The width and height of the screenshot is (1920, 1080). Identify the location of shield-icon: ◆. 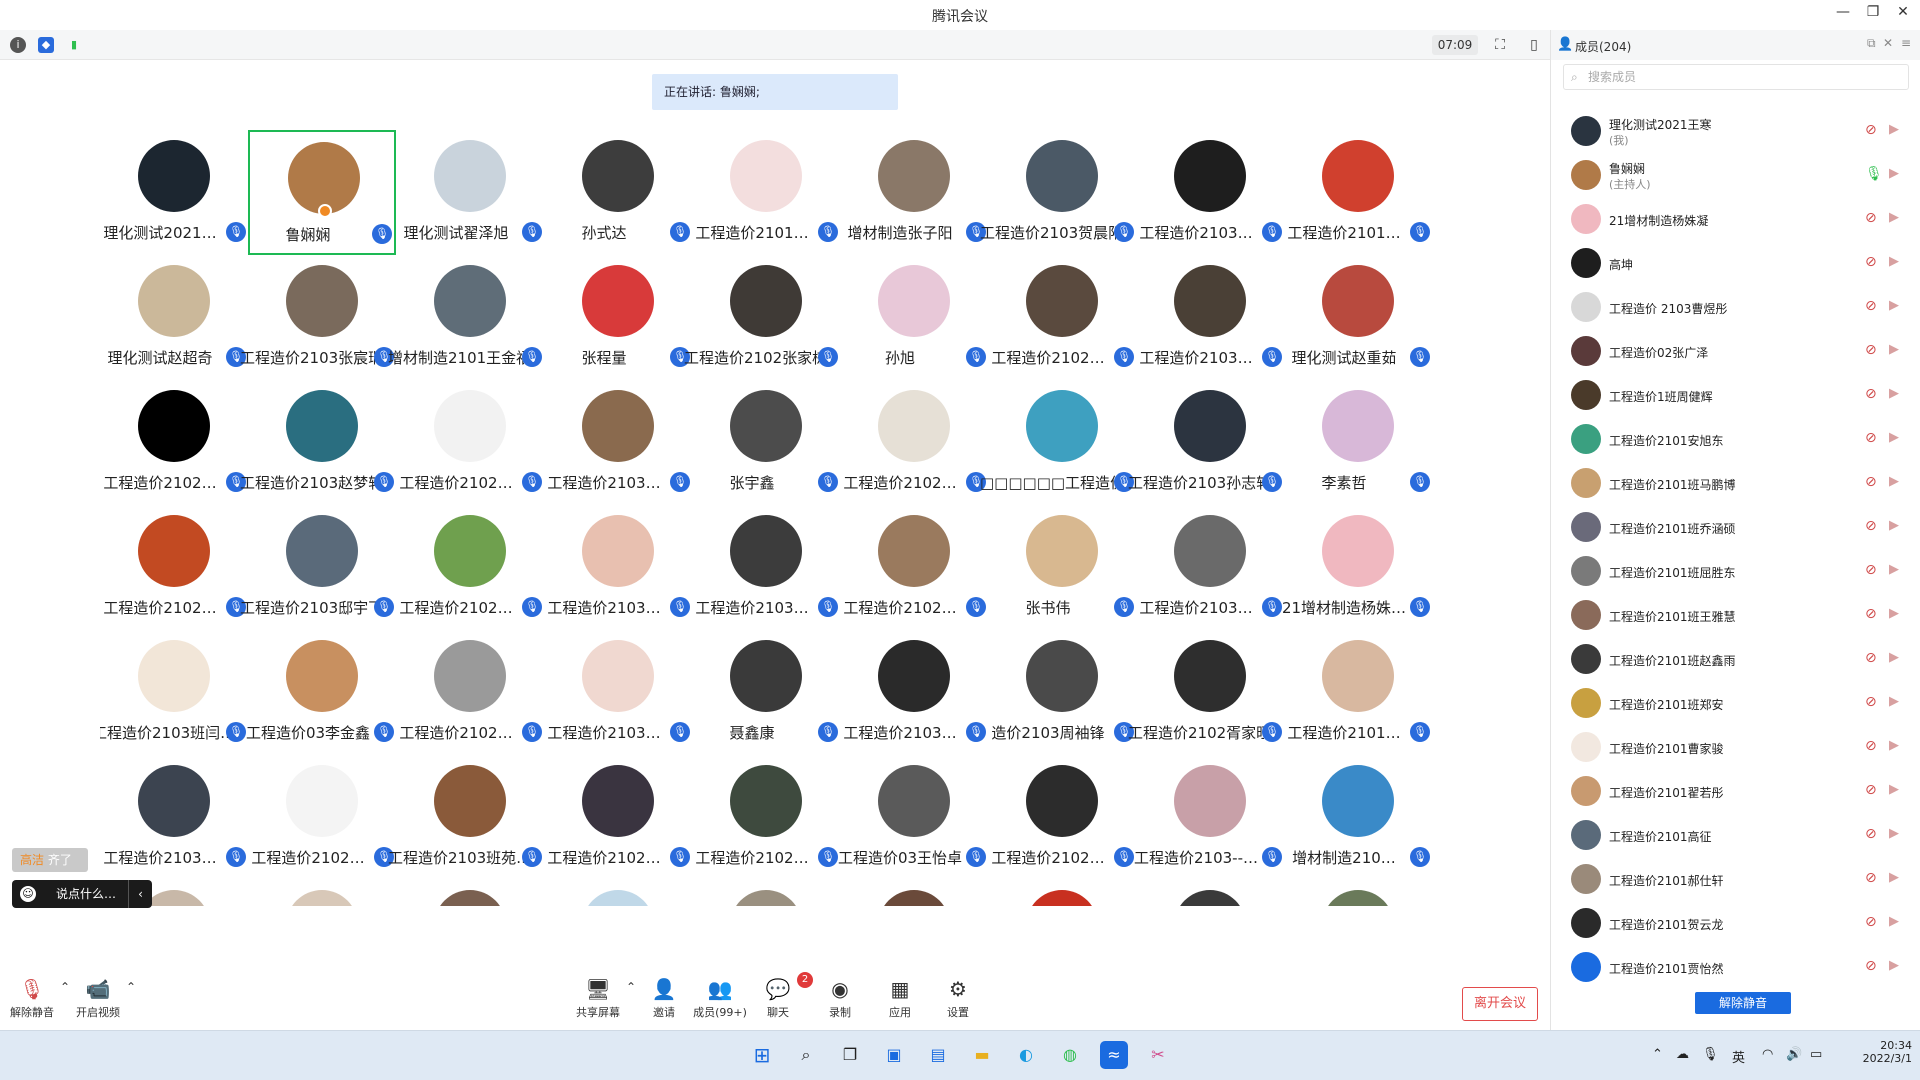
(46, 45).